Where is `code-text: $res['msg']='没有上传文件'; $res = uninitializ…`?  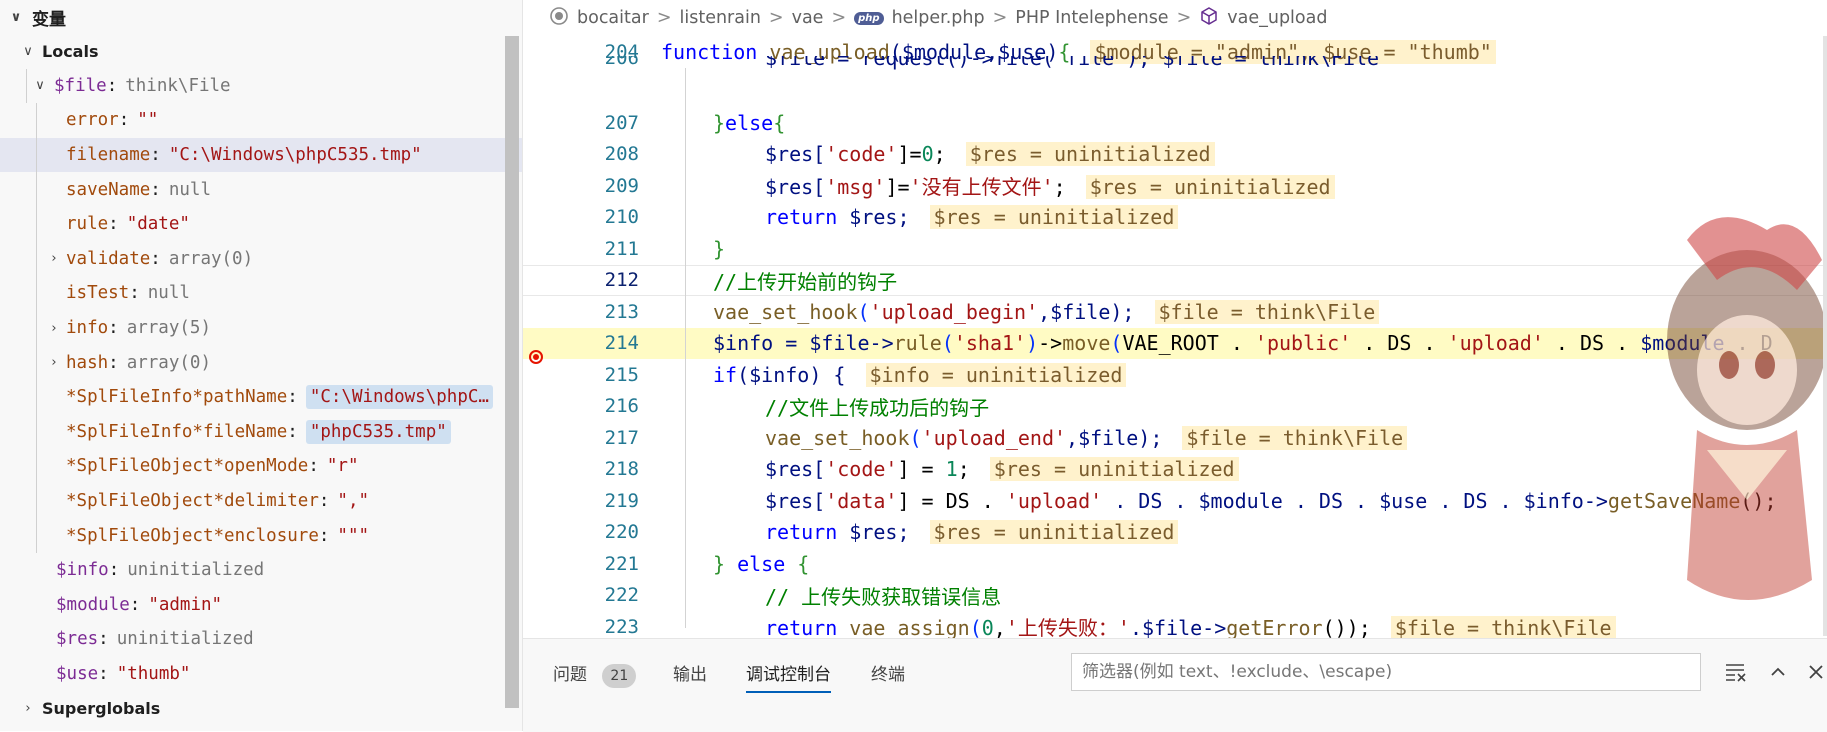
code-text: $res['msg']='没有上传文件'; $res = uninitializ… is located at coordinates (1244, 185).